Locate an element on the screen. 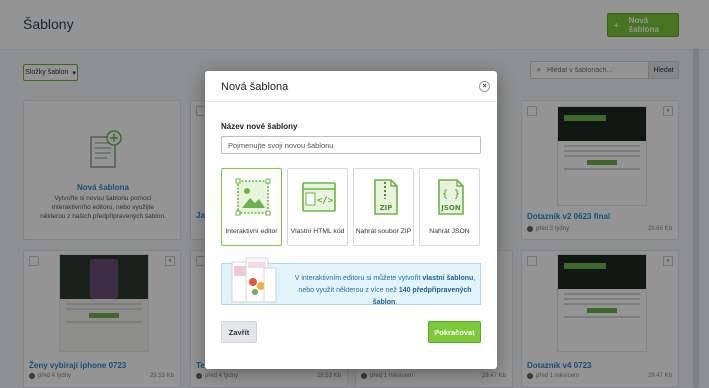 This screenshot has height=388, width=709. option-upload-zip: ZIP Nahrát soubor ZIP is located at coordinates (383, 207).